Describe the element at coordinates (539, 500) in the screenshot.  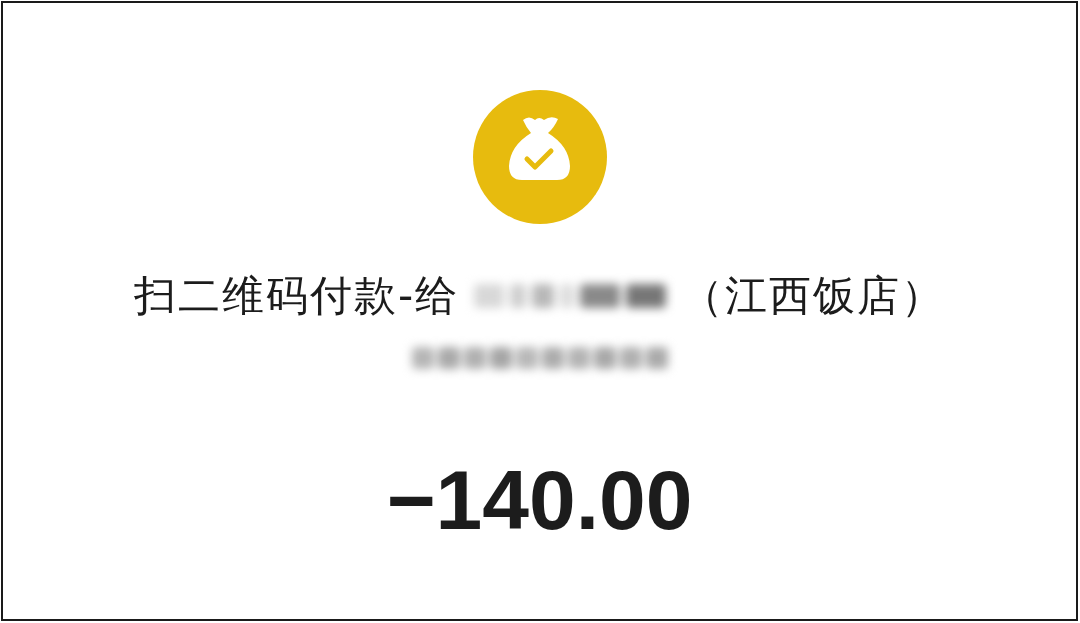
I see `payment-amount: −140.00` at that location.